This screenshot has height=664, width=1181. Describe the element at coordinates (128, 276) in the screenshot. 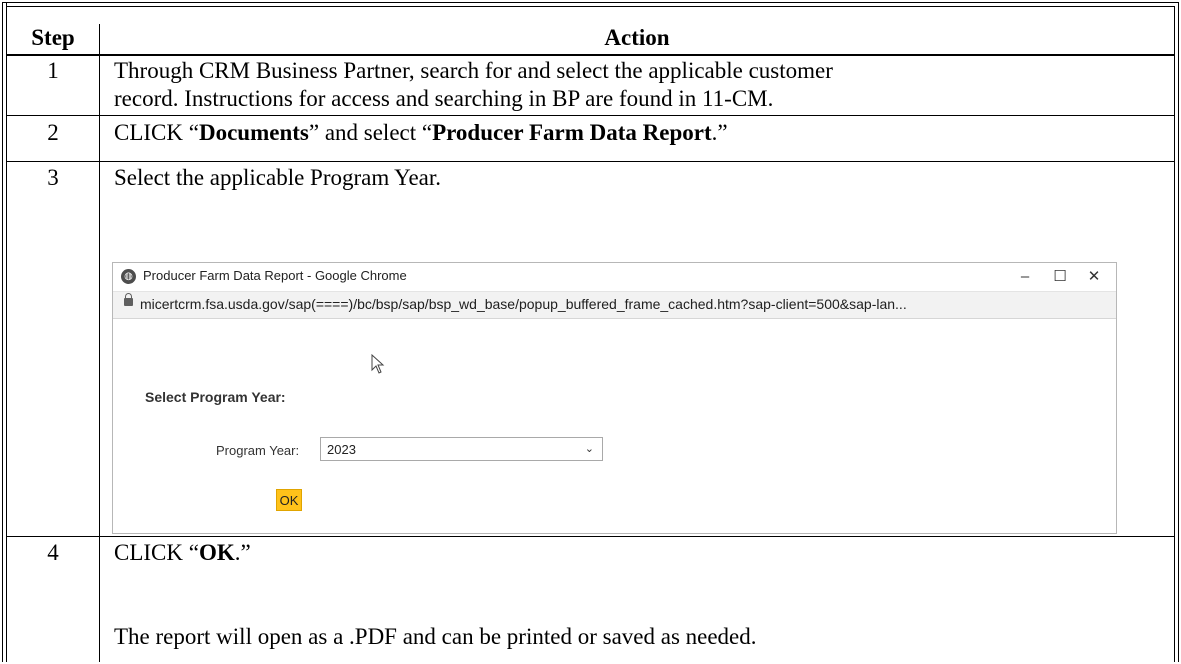

I see `globe-icon: ◍` at that location.